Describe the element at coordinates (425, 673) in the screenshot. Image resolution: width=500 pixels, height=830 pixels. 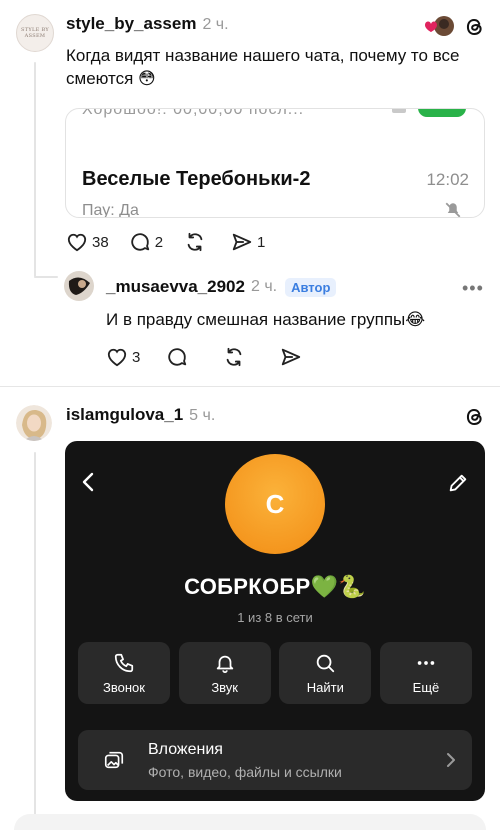
I see `more-tile: Ещё` at that location.